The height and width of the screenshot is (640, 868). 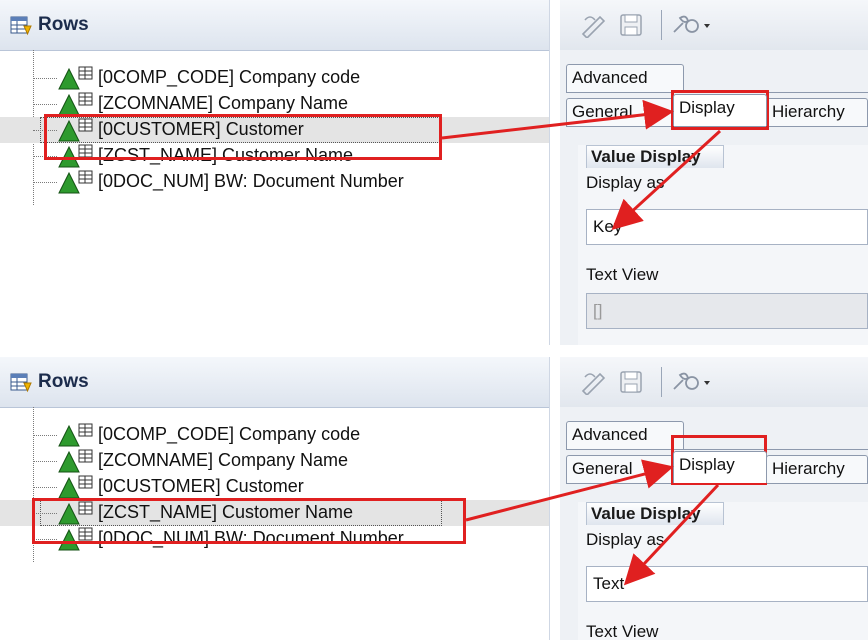 What do you see at coordinates (727, 311) in the screenshot?
I see `text-view-field: []` at bounding box center [727, 311].